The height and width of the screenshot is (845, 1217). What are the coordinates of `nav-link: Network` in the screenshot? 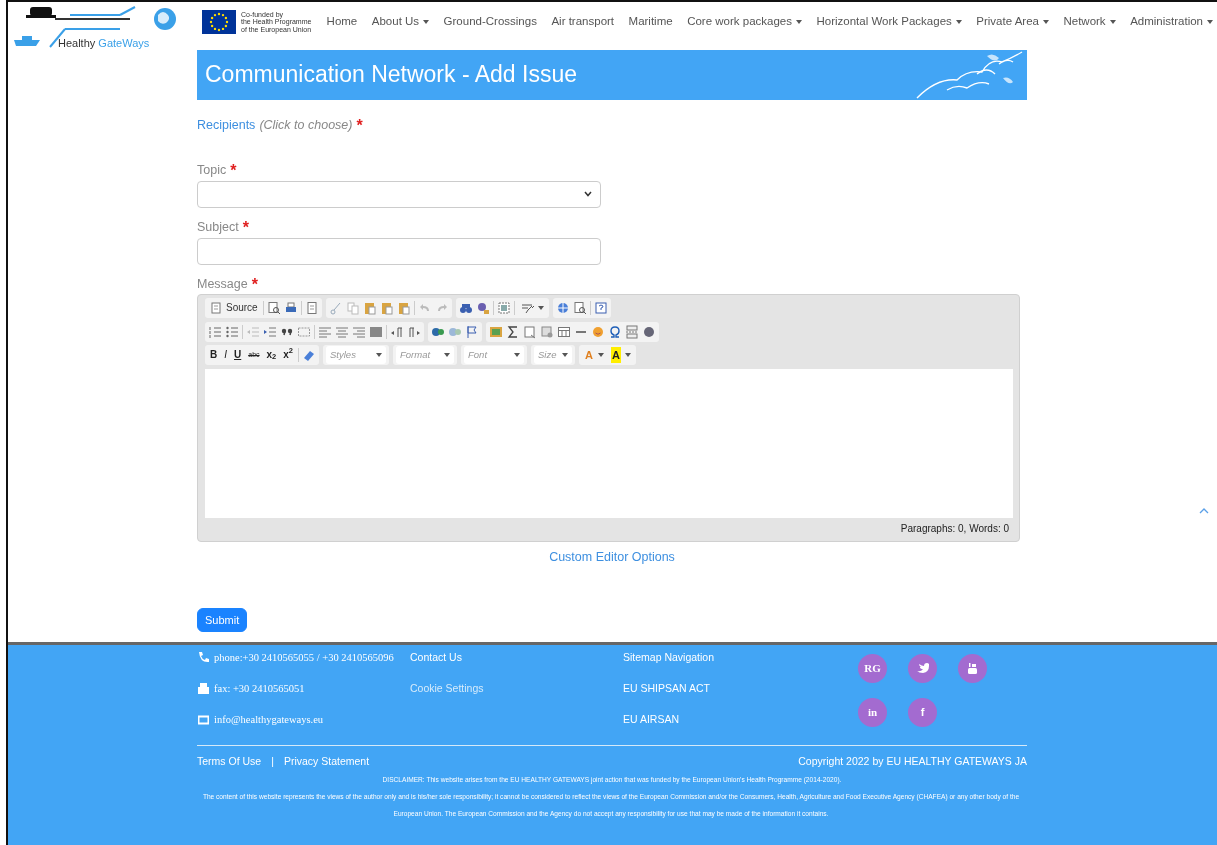 It's located at (1089, 22).